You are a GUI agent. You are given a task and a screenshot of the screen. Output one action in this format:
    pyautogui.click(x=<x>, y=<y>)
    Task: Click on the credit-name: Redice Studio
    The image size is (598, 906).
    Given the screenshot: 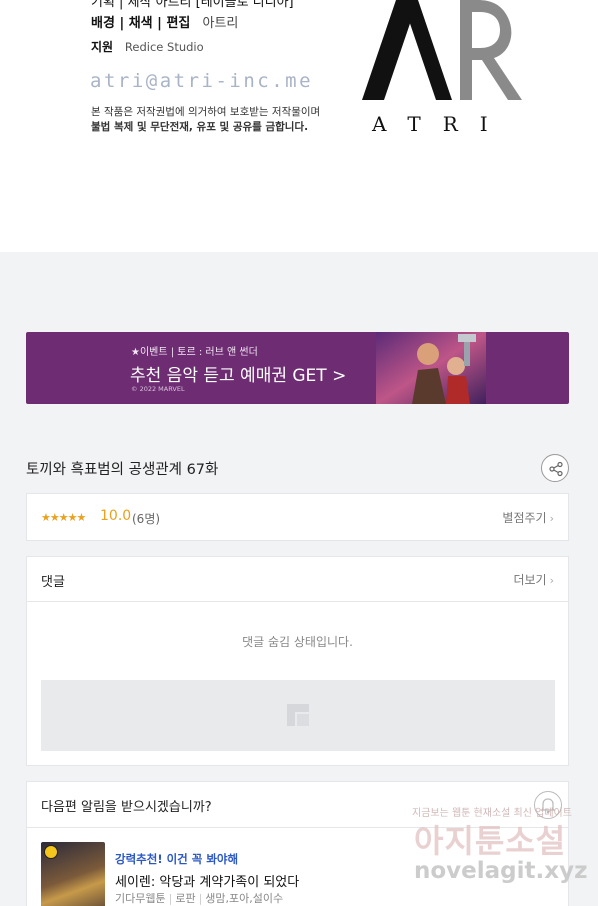 What is the action you would take?
    pyautogui.click(x=164, y=47)
    